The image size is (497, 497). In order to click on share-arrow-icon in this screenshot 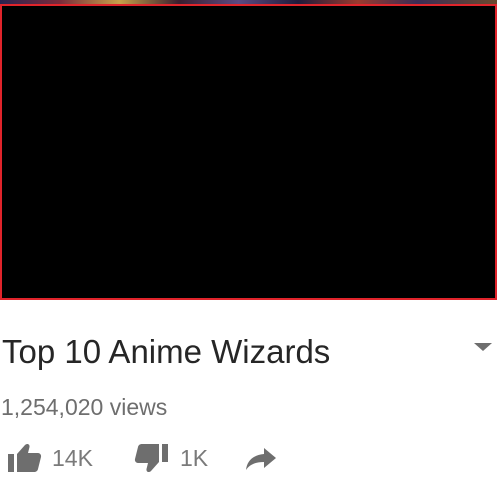, I will do `click(261, 459)`.